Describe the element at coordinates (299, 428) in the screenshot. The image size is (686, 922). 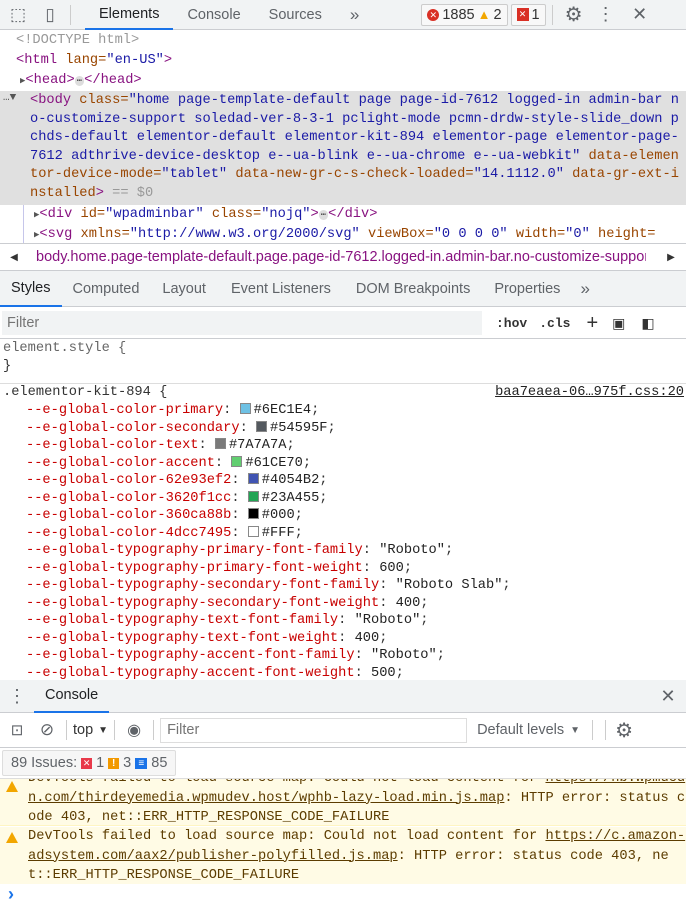
I see `property-value: #54595F` at that location.